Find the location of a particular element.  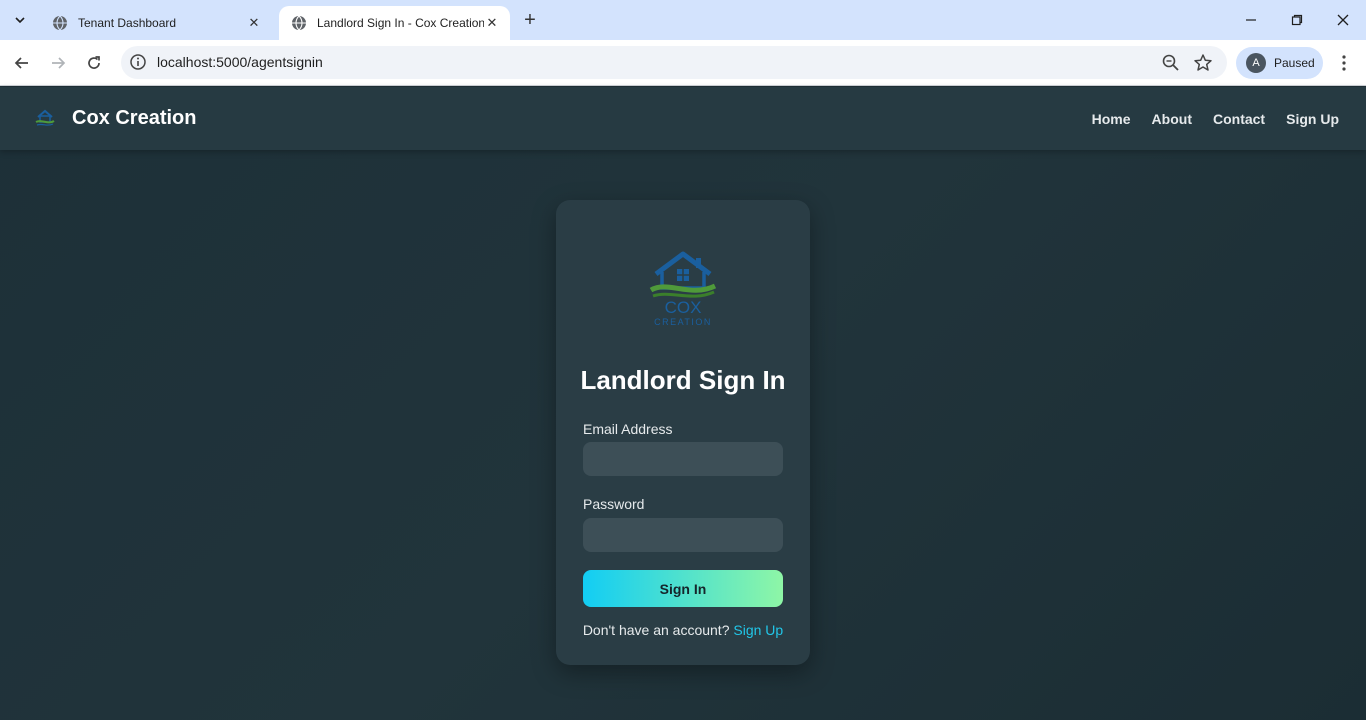

tab-title: Landlord Sign In - Cox Creation is located at coordinates (400, 23).